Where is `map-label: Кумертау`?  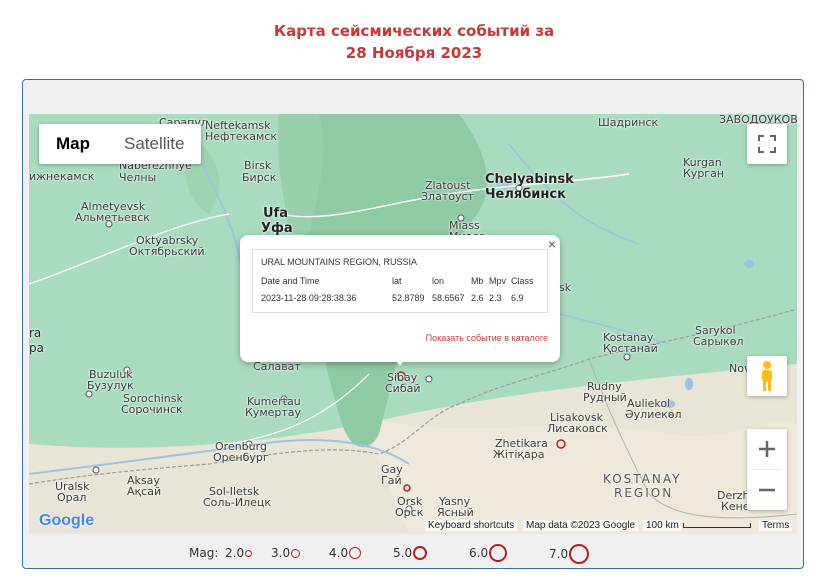 map-label: Кумертау is located at coordinates (273, 412).